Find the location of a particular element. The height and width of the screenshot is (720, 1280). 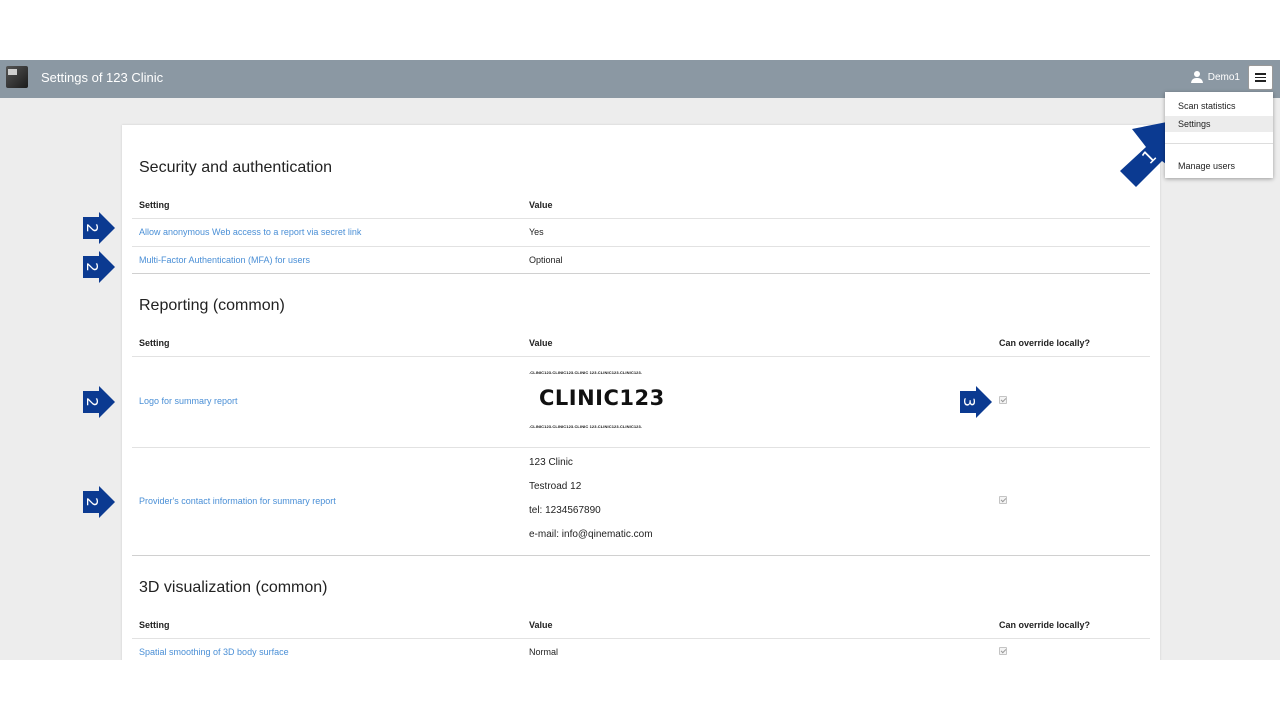

setting-link-spatial-smoothing: Spatial smoothing of 3D body surface is located at coordinates (214, 652).